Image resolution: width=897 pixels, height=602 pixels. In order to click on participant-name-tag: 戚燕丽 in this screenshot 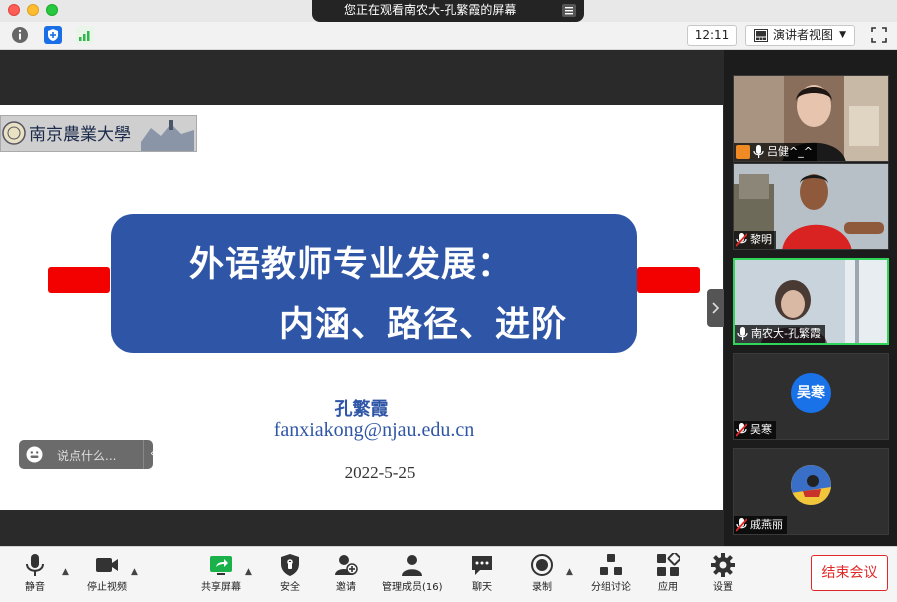, I will do `click(760, 525)`.